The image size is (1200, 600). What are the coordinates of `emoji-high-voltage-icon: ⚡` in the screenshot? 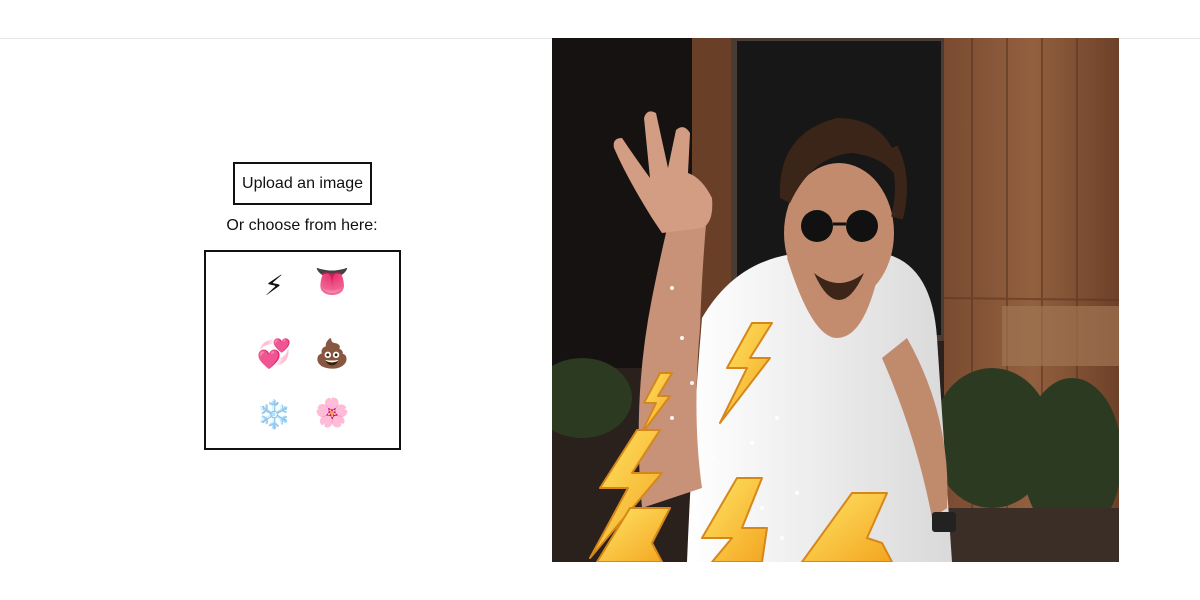 It's located at (274, 286).